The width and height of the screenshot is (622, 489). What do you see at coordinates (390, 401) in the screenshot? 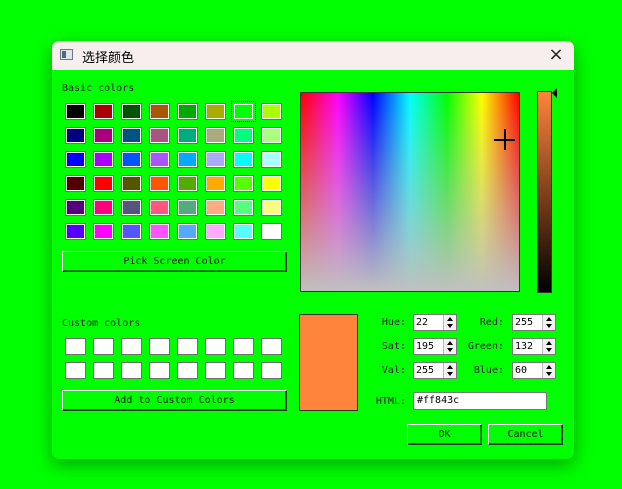
I see `html-label: HTML:` at bounding box center [390, 401].